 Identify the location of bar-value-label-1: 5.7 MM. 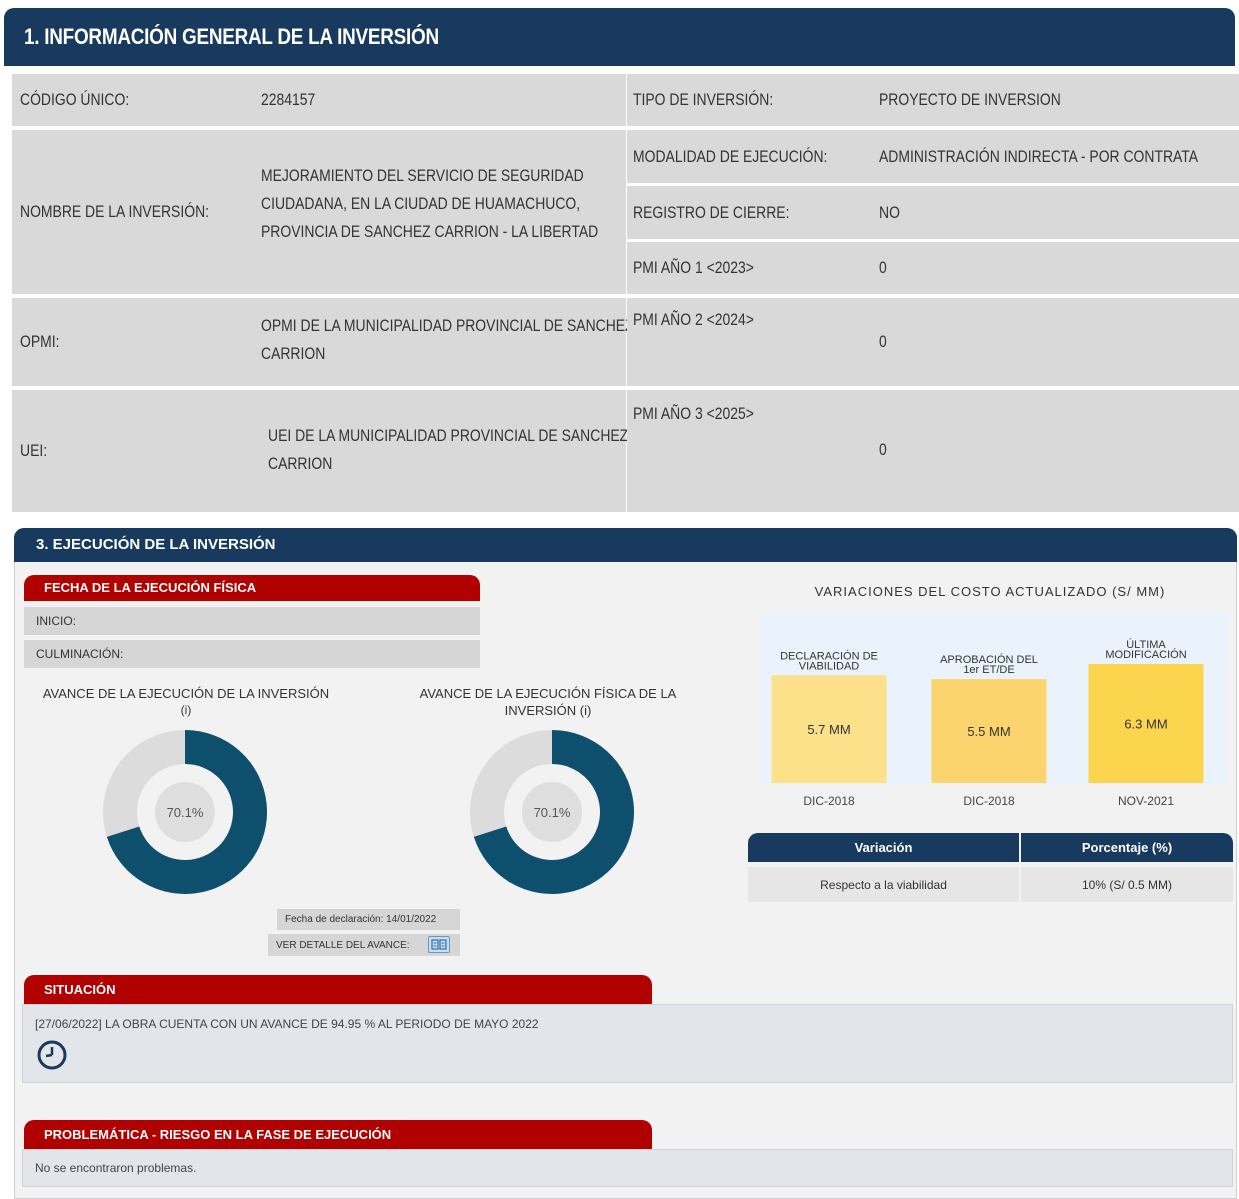
(828, 729).